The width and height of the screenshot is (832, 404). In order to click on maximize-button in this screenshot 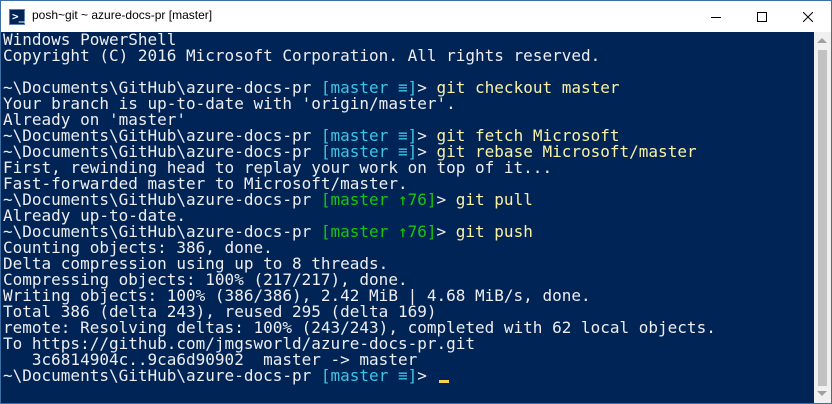, I will do `click(762, 16)`.